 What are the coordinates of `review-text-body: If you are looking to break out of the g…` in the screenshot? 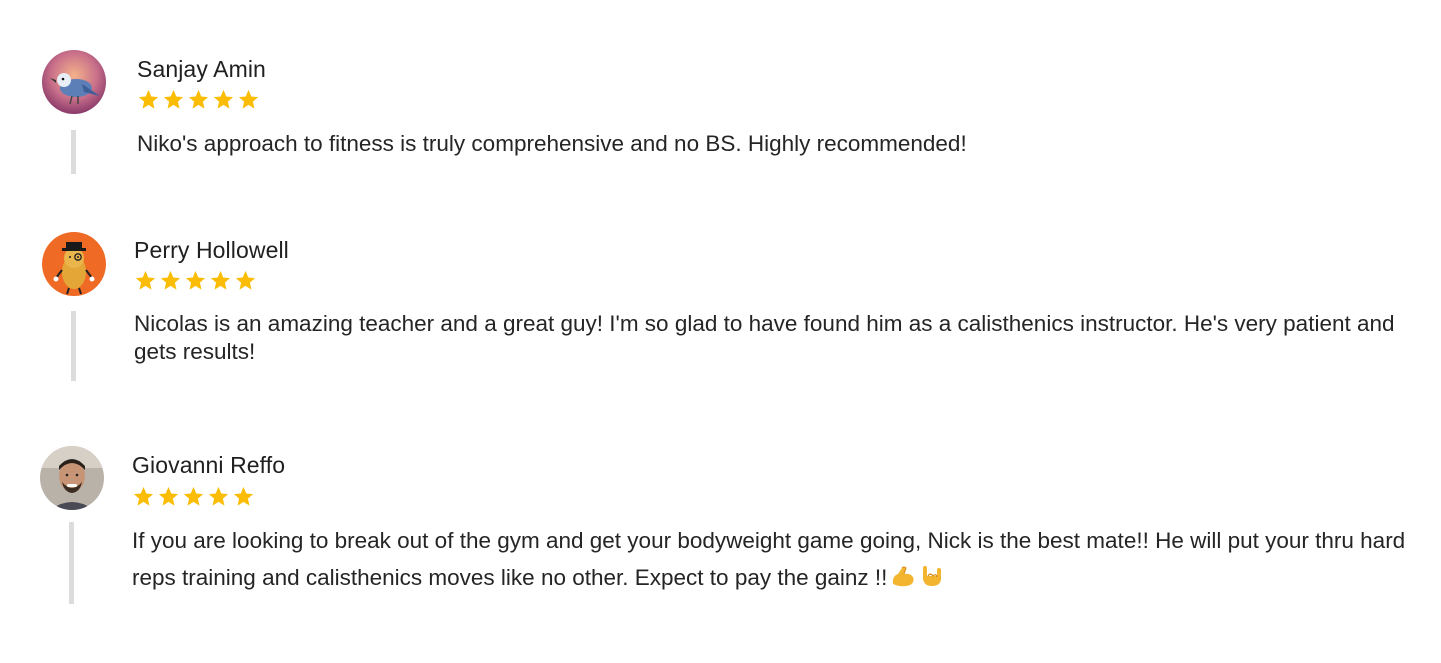 It's located at (769, 559).